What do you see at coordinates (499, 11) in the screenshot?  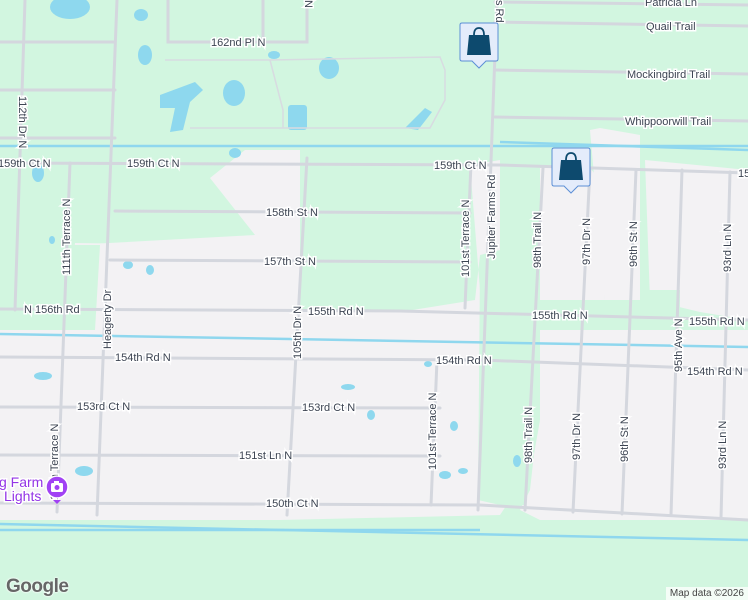 I see `street-label: s Rd` at bounding box center [499, 11].